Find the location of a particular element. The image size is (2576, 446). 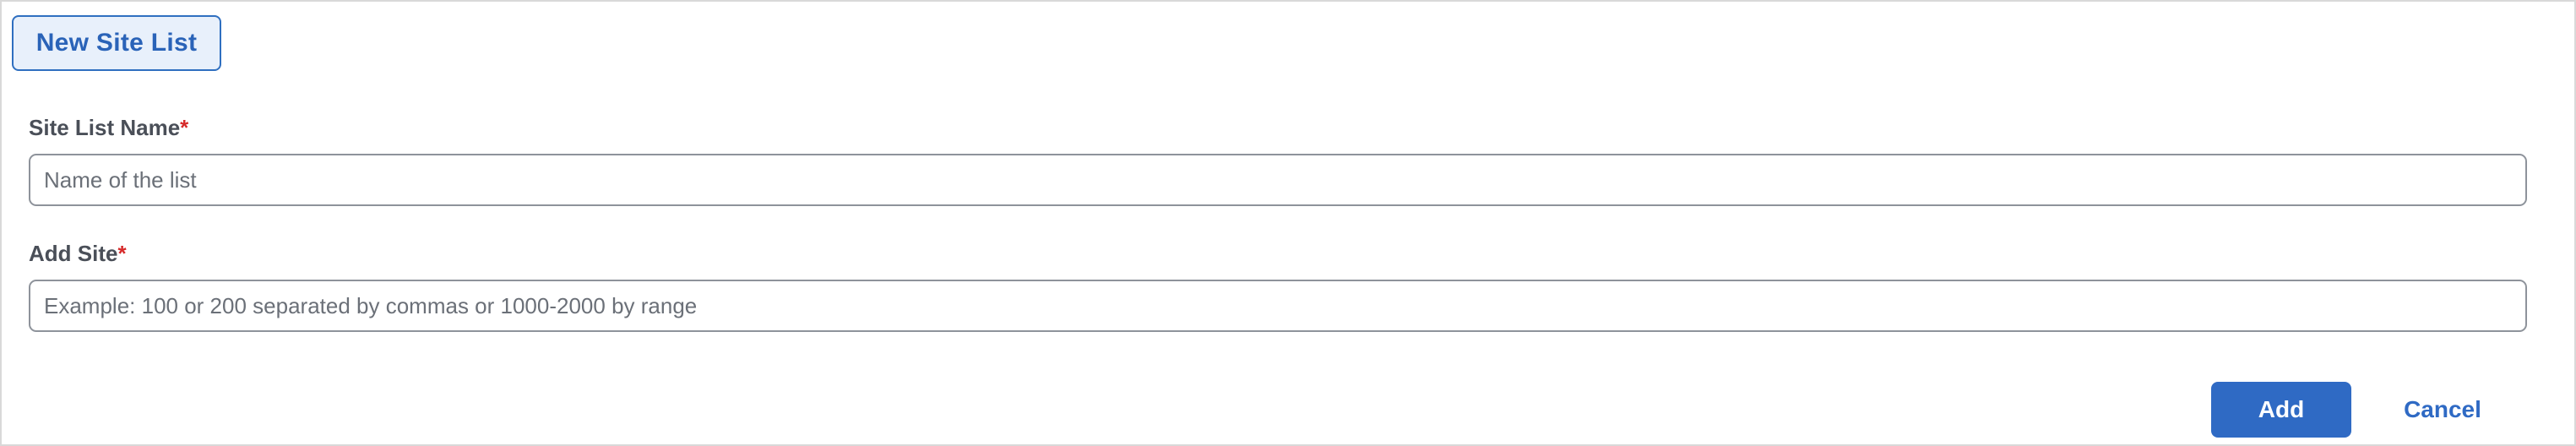

cancel-button: Cancel is located at coordinates (2442, 410).